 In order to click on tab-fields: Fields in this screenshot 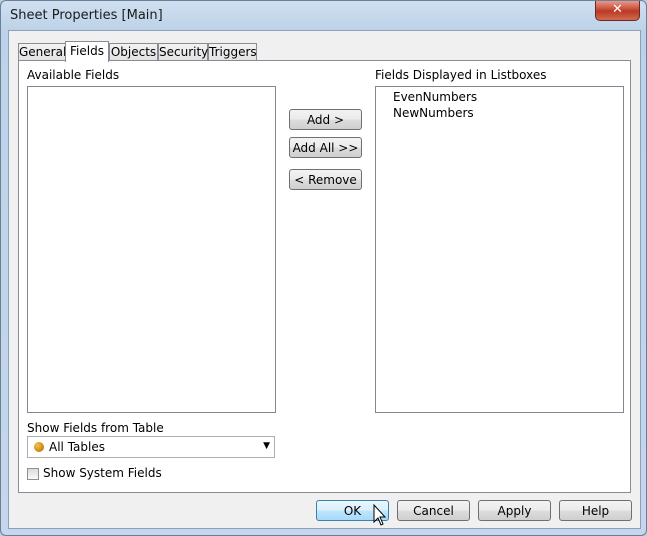, I will do `click(87, 51)`.